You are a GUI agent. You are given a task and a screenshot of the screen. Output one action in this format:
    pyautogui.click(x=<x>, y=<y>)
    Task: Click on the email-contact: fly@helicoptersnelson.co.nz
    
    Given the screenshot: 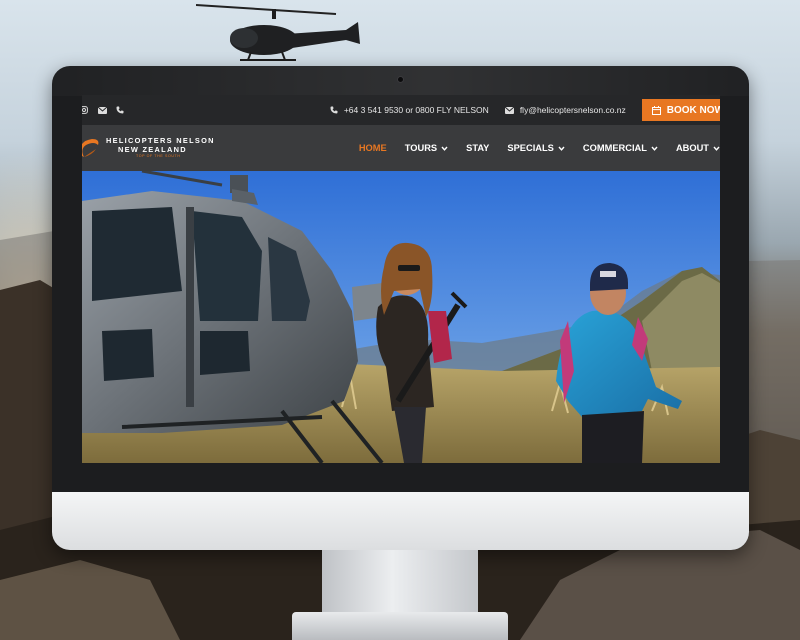 What is the action you would take?
    pyautogui.click(x=565, y=110)
    